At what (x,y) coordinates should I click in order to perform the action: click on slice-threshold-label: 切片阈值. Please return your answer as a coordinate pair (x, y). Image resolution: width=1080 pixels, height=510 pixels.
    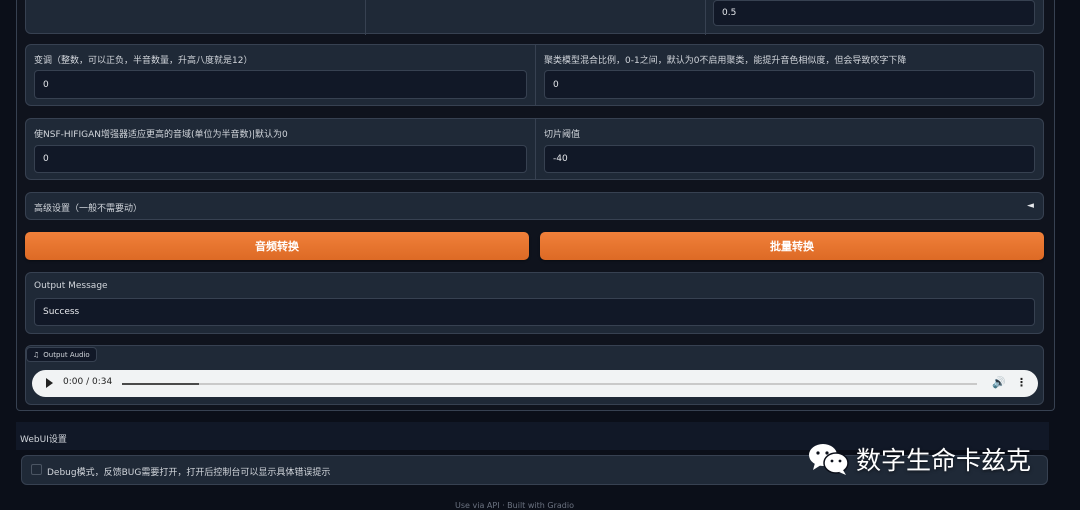
    Looking at the image, I should click on (562, 135).